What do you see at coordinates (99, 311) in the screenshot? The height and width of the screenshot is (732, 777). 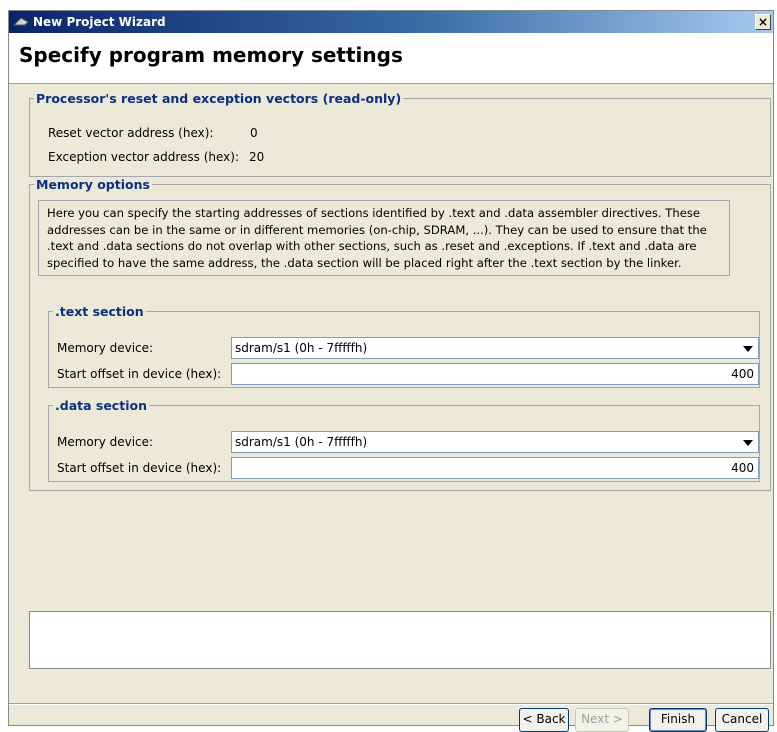 I see `text-section-legend: .text section` at bounding box center [99, 311].